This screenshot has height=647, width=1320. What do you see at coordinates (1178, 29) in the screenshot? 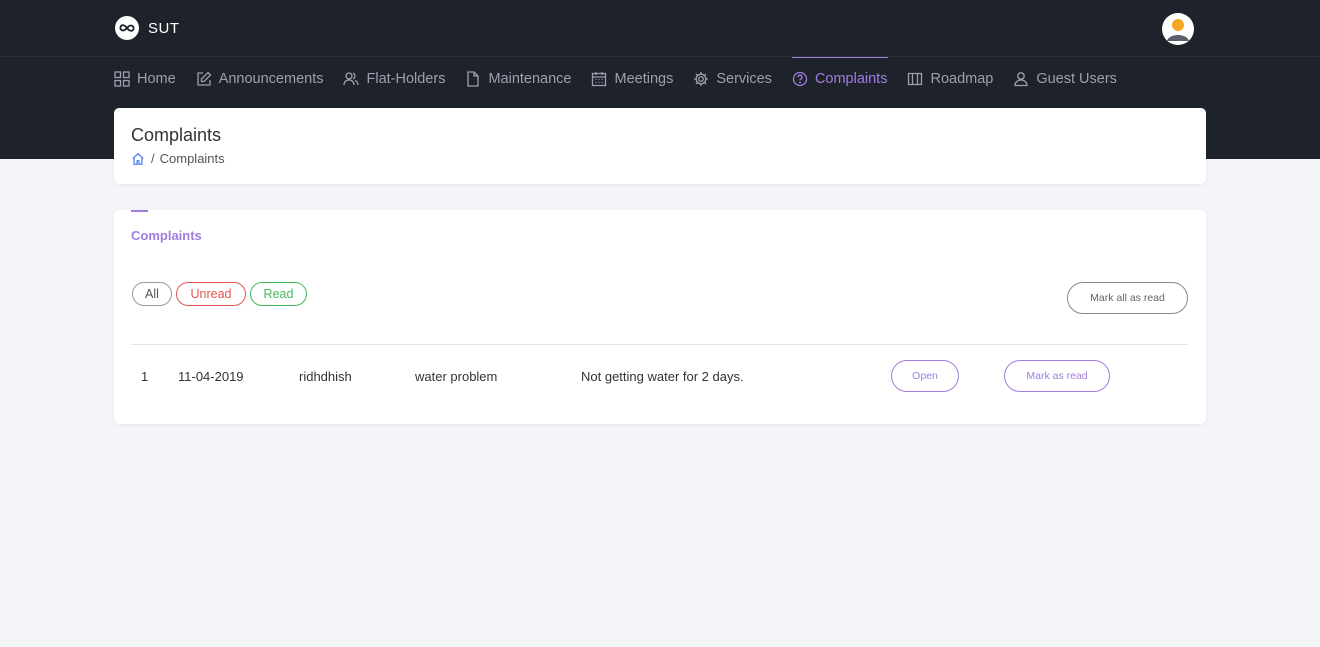
I see `avatar` at bounding box center [1178, 29].